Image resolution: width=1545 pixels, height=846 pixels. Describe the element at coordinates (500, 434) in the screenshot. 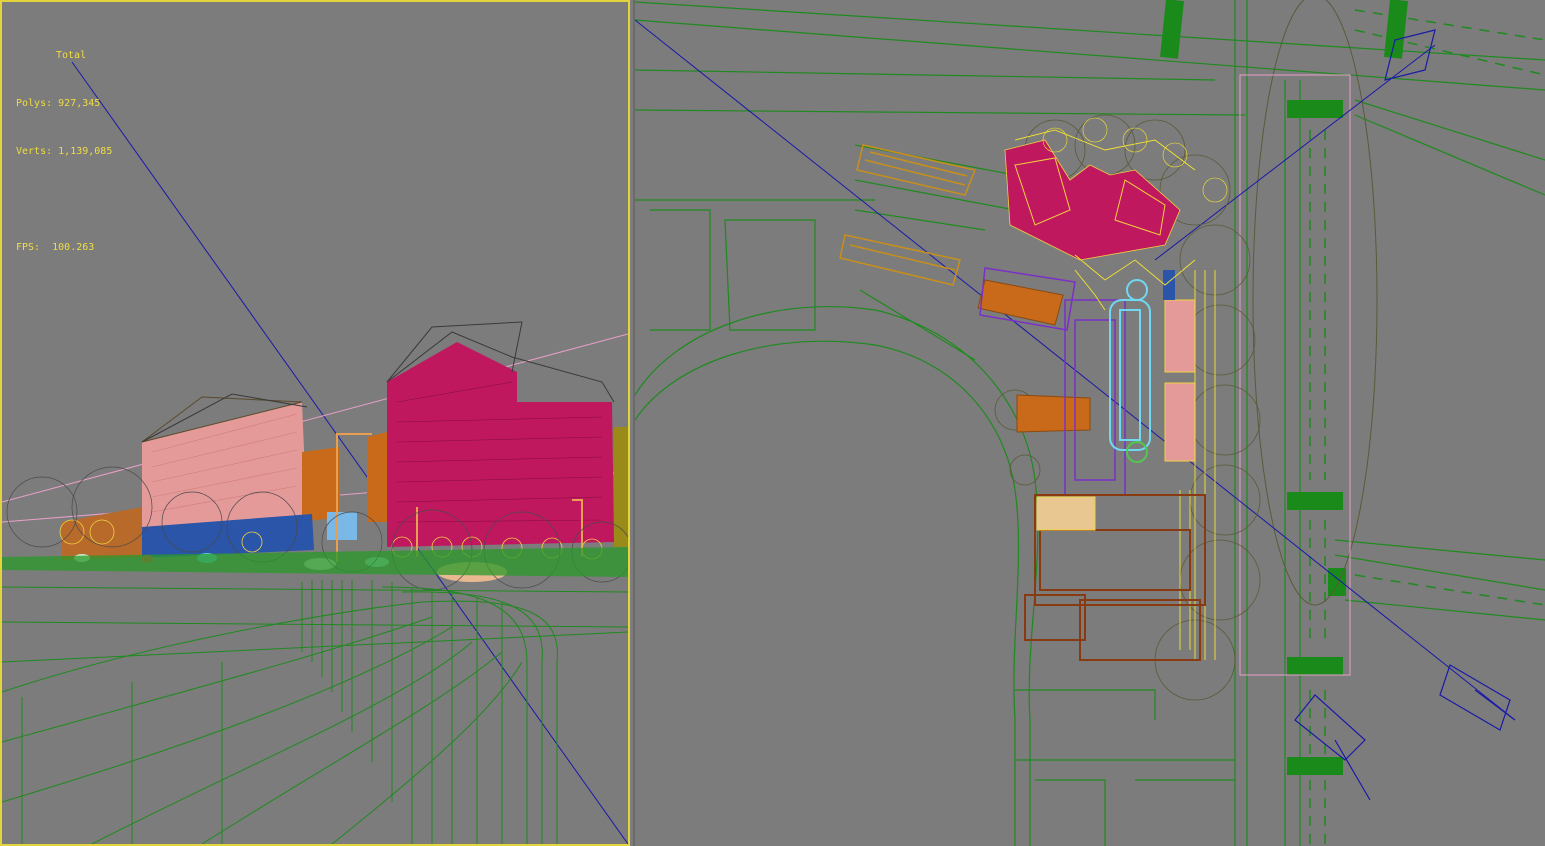

I see `magenta-building` at that location.